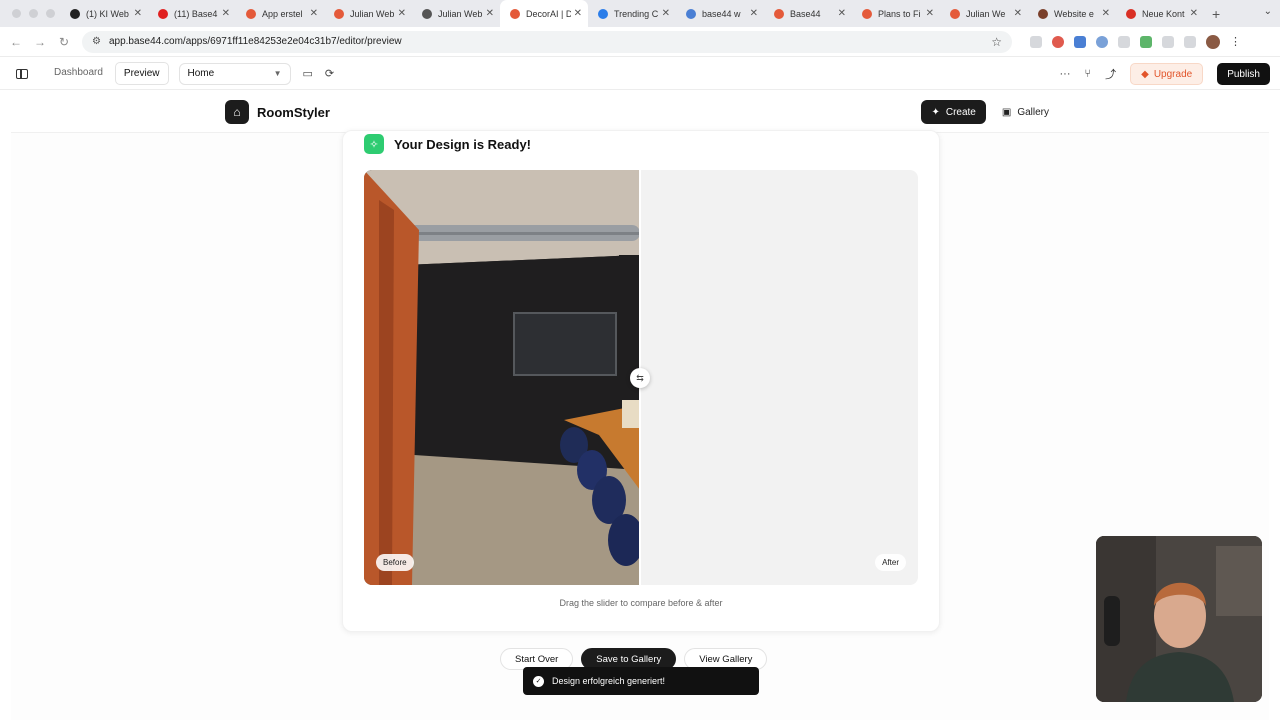 This screenshot has width=1280, height=720. Describe the element at coordinates (33, 13) in the screenshot. I see `minimize-window-icon` at that location.